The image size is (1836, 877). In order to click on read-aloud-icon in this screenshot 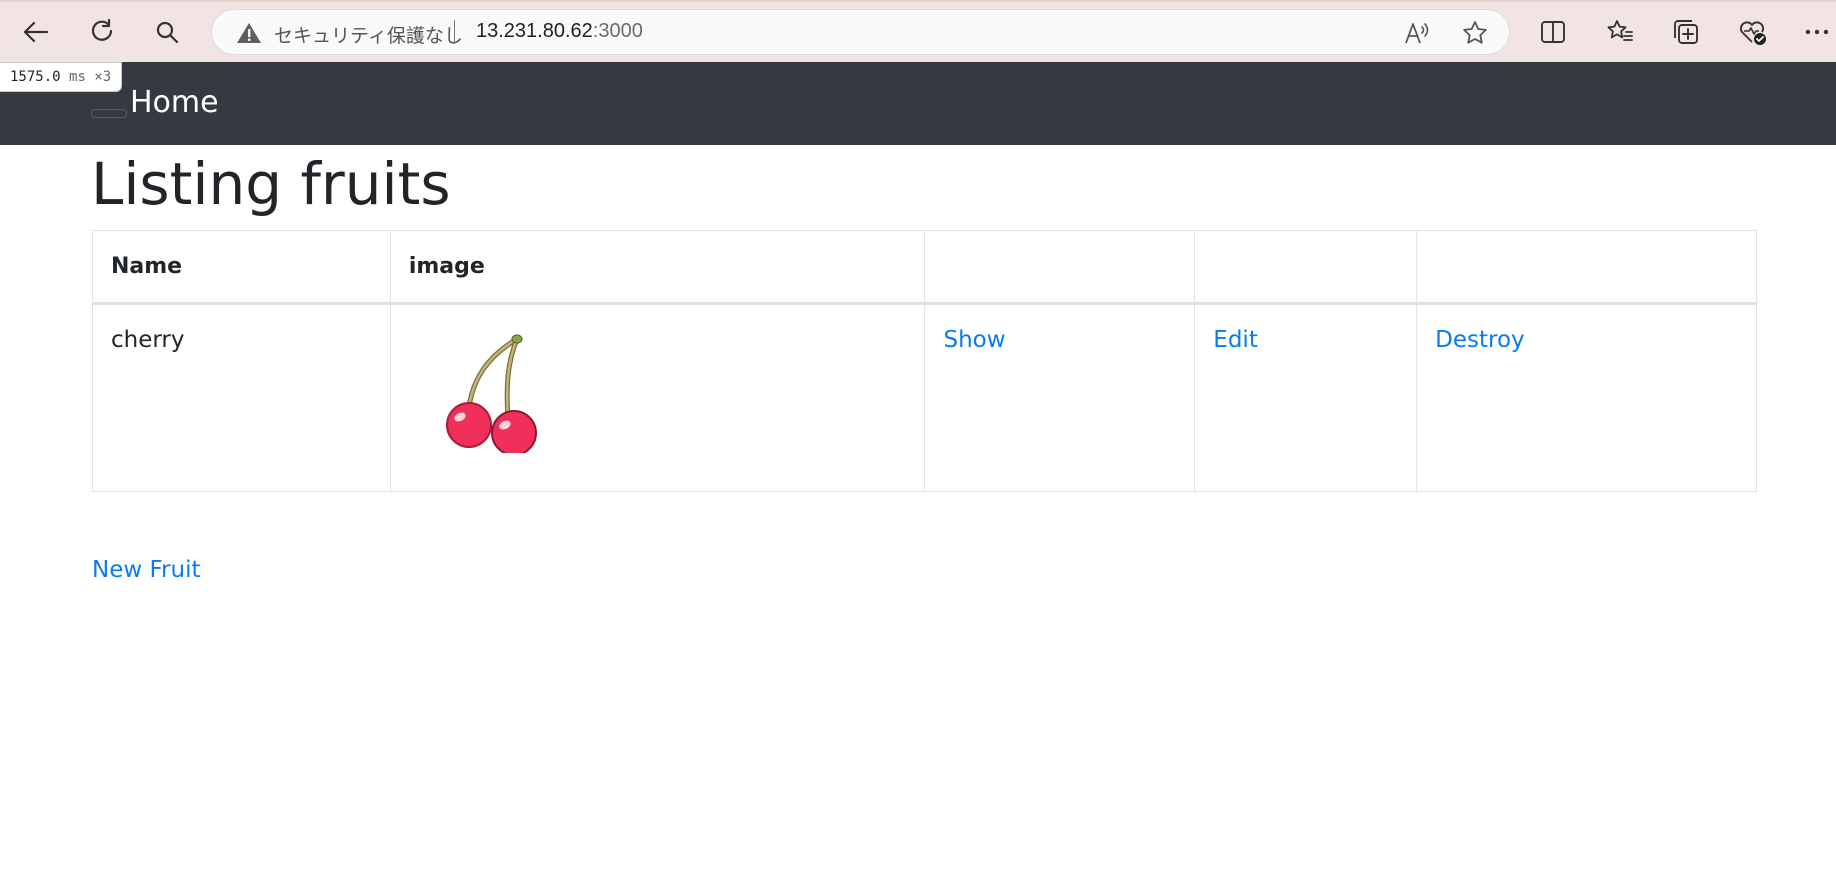, I will do `click(1417, 33)`.